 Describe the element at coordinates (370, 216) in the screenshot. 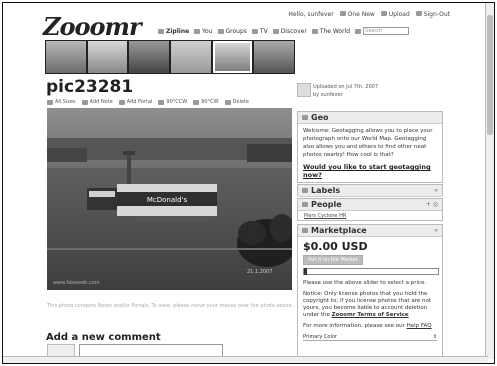

I see `people-tag-link: Piers Cyclone HR` at that location.